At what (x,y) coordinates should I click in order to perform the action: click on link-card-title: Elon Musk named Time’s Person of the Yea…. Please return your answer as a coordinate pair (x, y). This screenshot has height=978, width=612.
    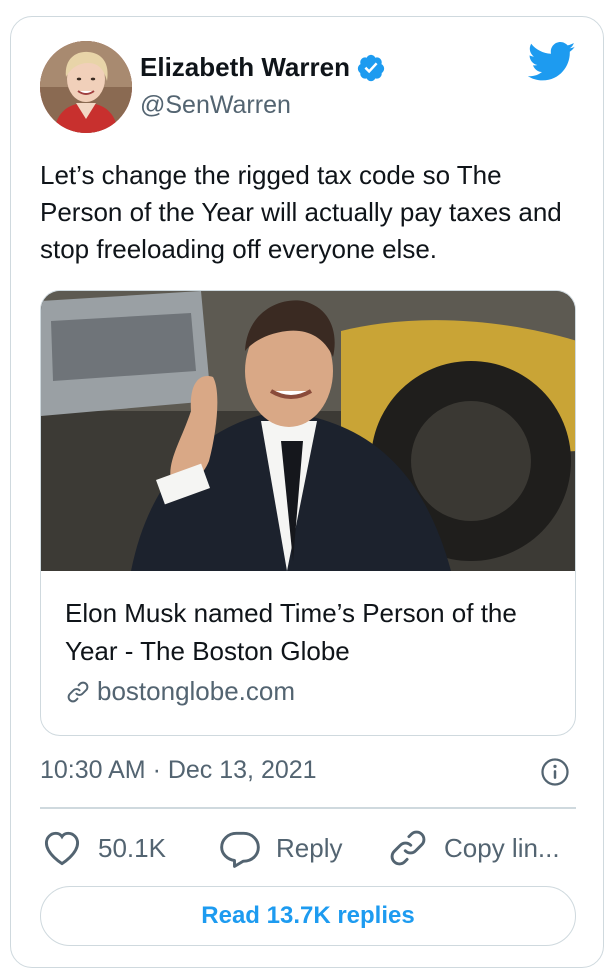
    Looking at the image, I should click on (310, 632).